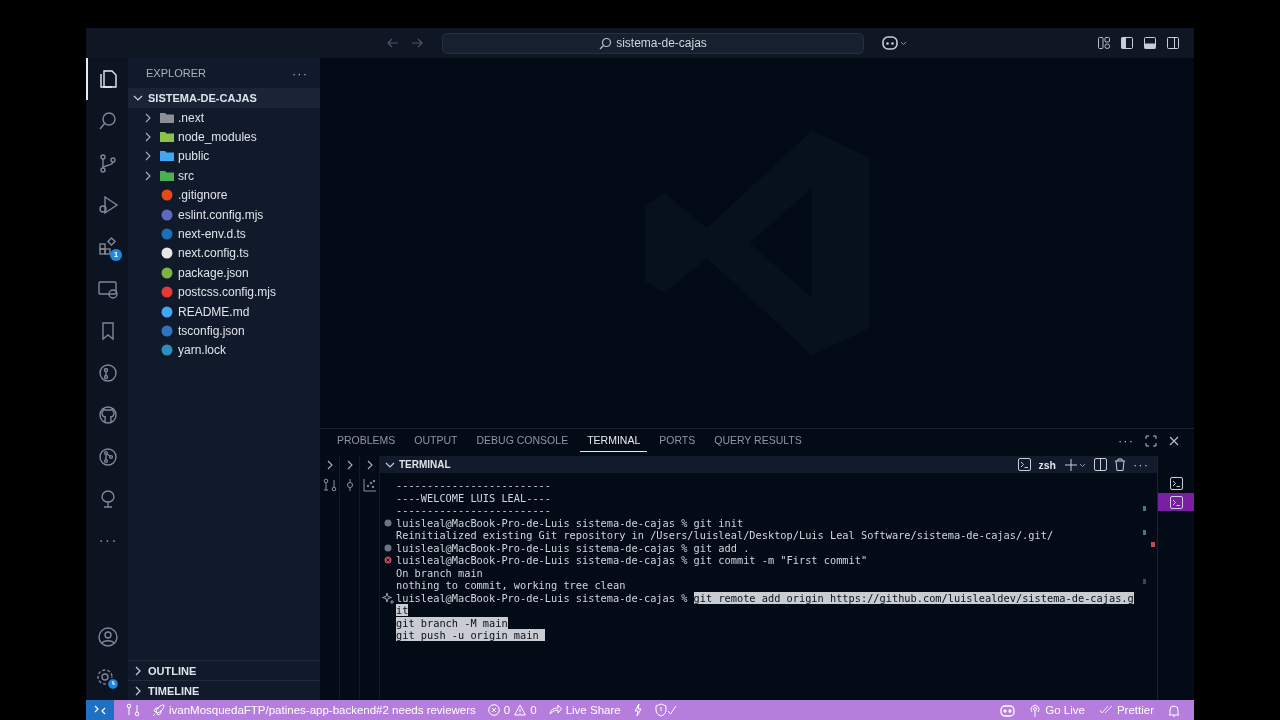 The image size is (1280, 720). I want to click on split-icon, so click(1100, 464).